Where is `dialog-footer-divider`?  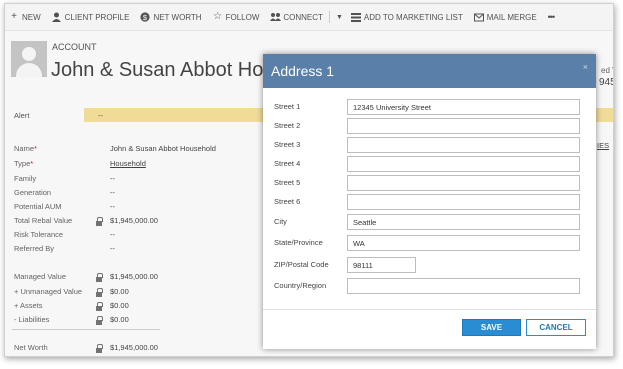 dialog-footer-divider is located at coordinates (429, 309).